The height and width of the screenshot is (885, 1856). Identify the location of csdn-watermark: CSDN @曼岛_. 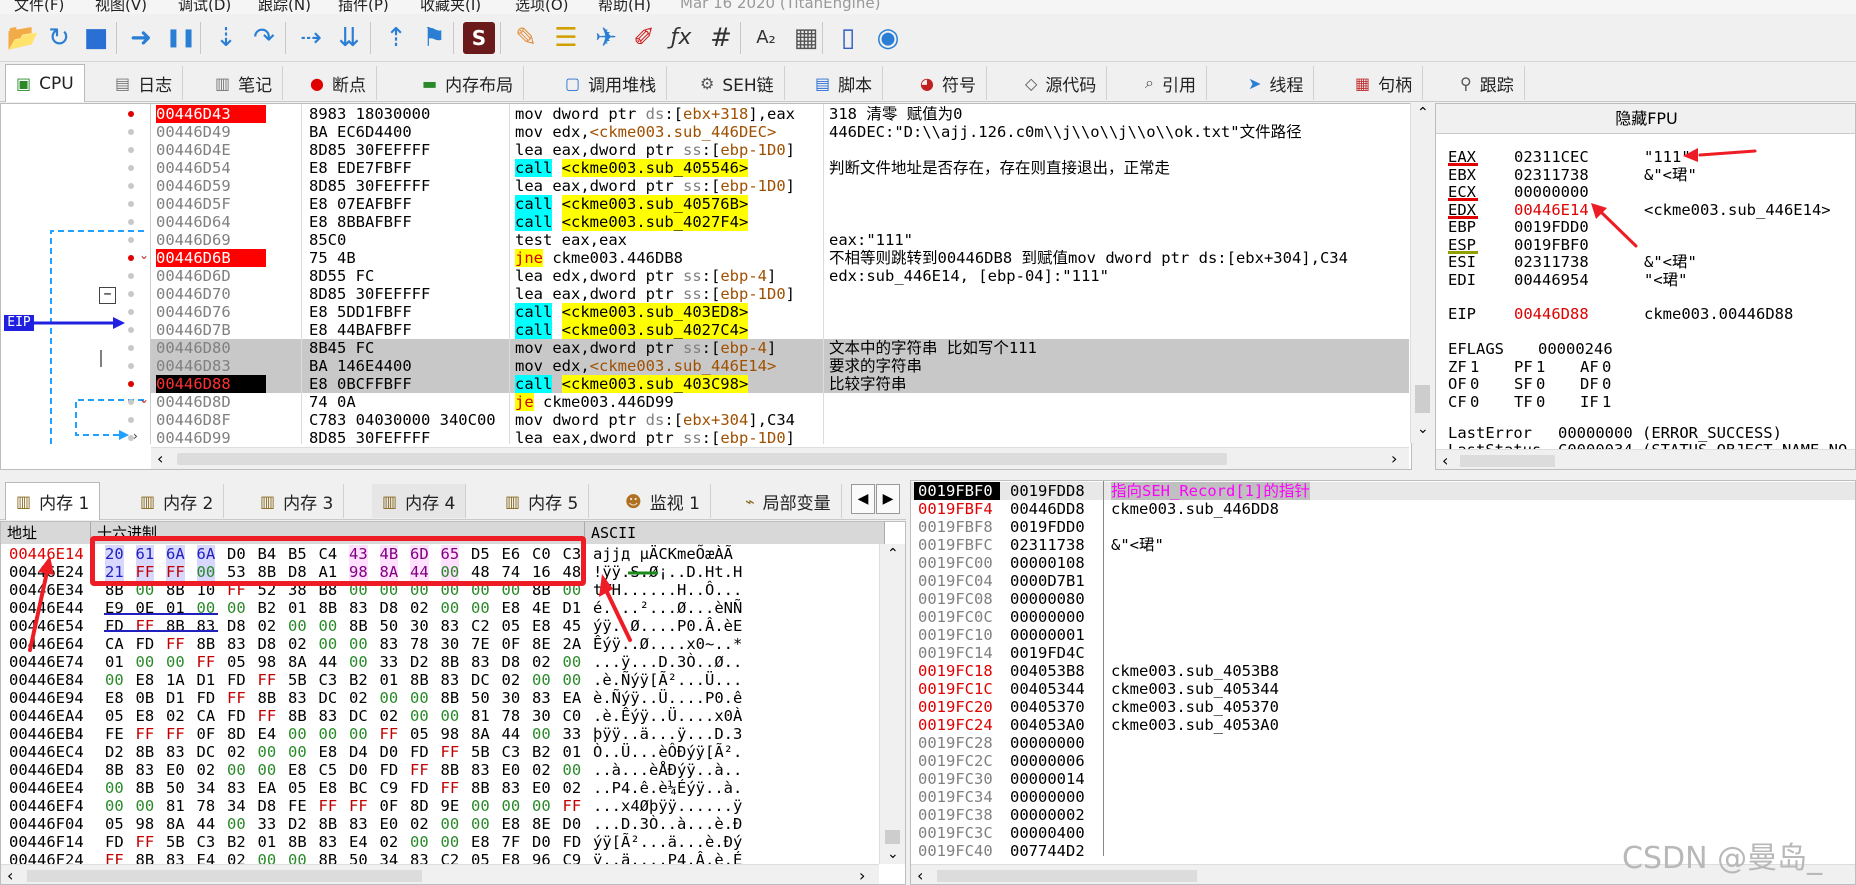
(1722, 858).